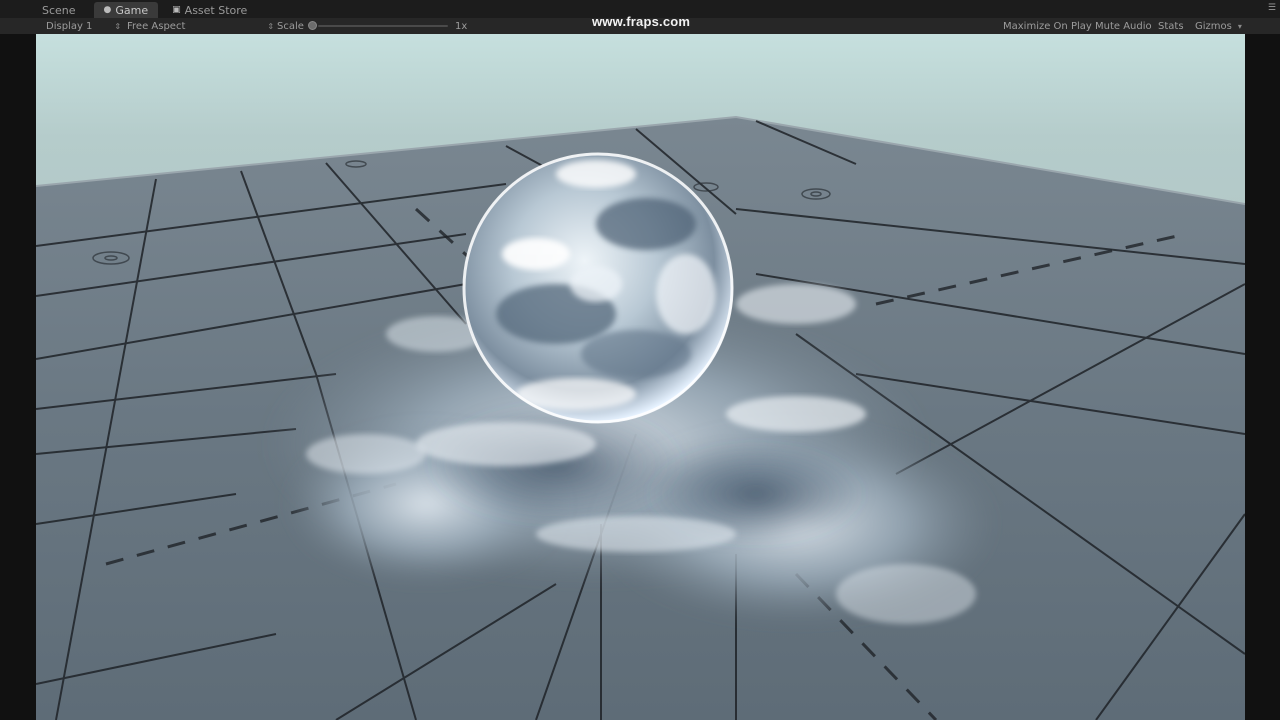 The width and height of the screenshot is (1280, 720). What do you see at coordinates (107, 10) in the screenshot?
I see `gamepad-icon: ●` at bounding box center [107, 10].